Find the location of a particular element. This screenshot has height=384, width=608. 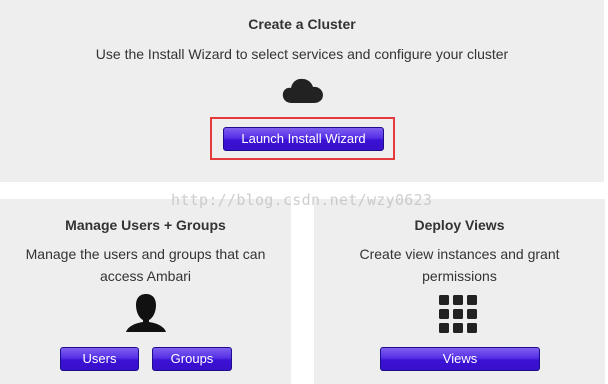

views-button: Views is located at coordinates (460, 359).